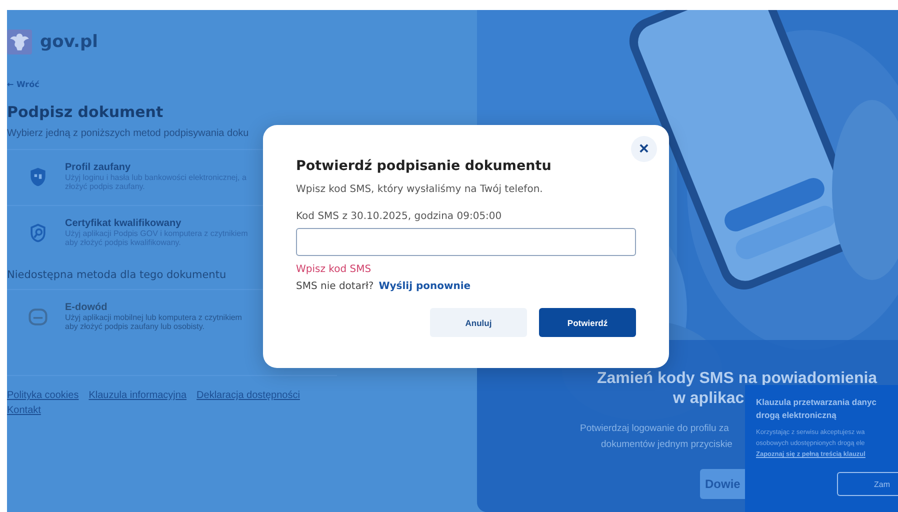 The image size is (898, 512). Describe the element at coordinates (135, 326) in the screenshot. I see `method-description: aby złożyć podpis zaufany lub osobisty.` at that location.